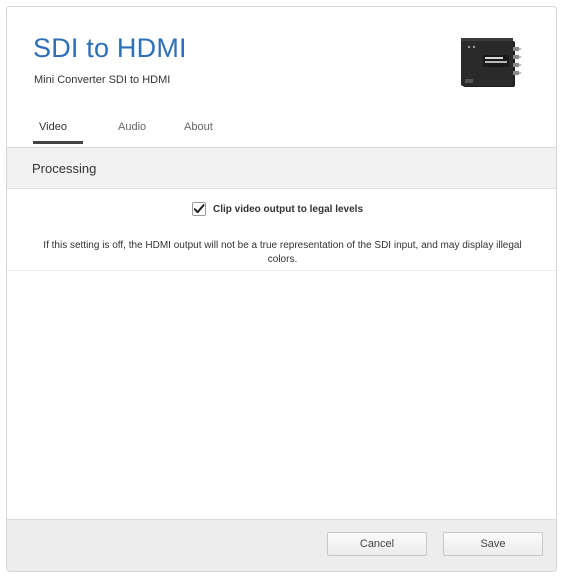 The image size is (565, 579). What do you see at coordinates (110, 48) in the screenshot?
I see `page-title: SDI to HDMI` at bounding box center [110, 48].